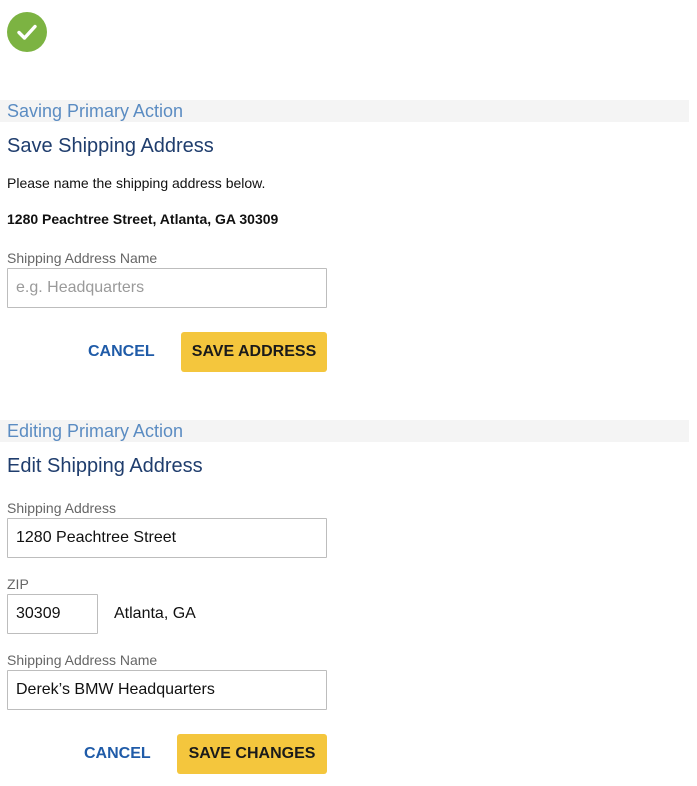 This screenshot has width=697, height=786. Describe the element at coordinates (155, 613) in the screenshot. I see `city-state-text: Atlanta, GA` at that location.